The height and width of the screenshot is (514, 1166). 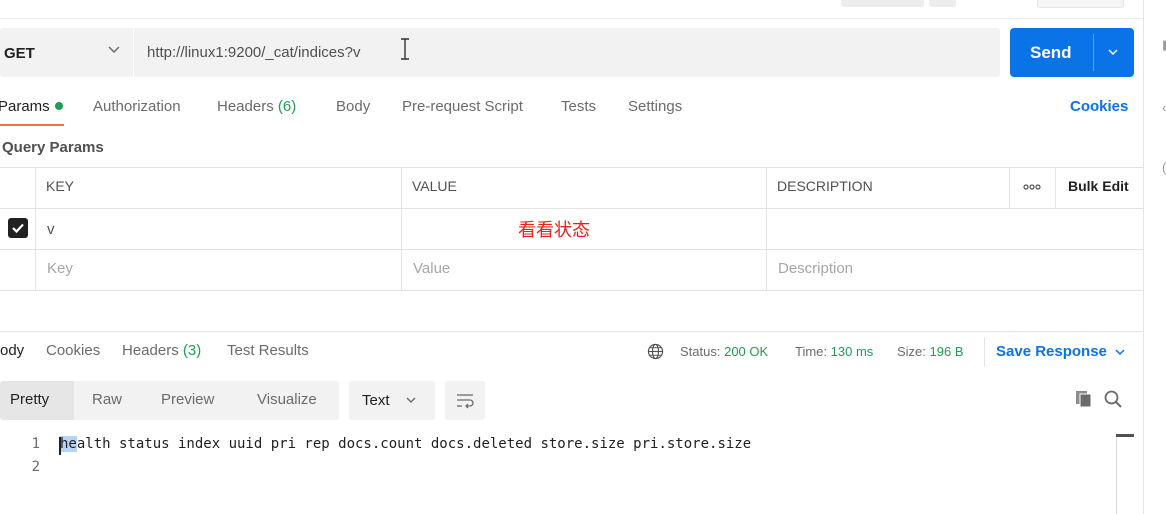 What do you see at coordinates (405, 49) in the screenshot?
I see `text-cursor-icon` at bounding box center [405, 49].